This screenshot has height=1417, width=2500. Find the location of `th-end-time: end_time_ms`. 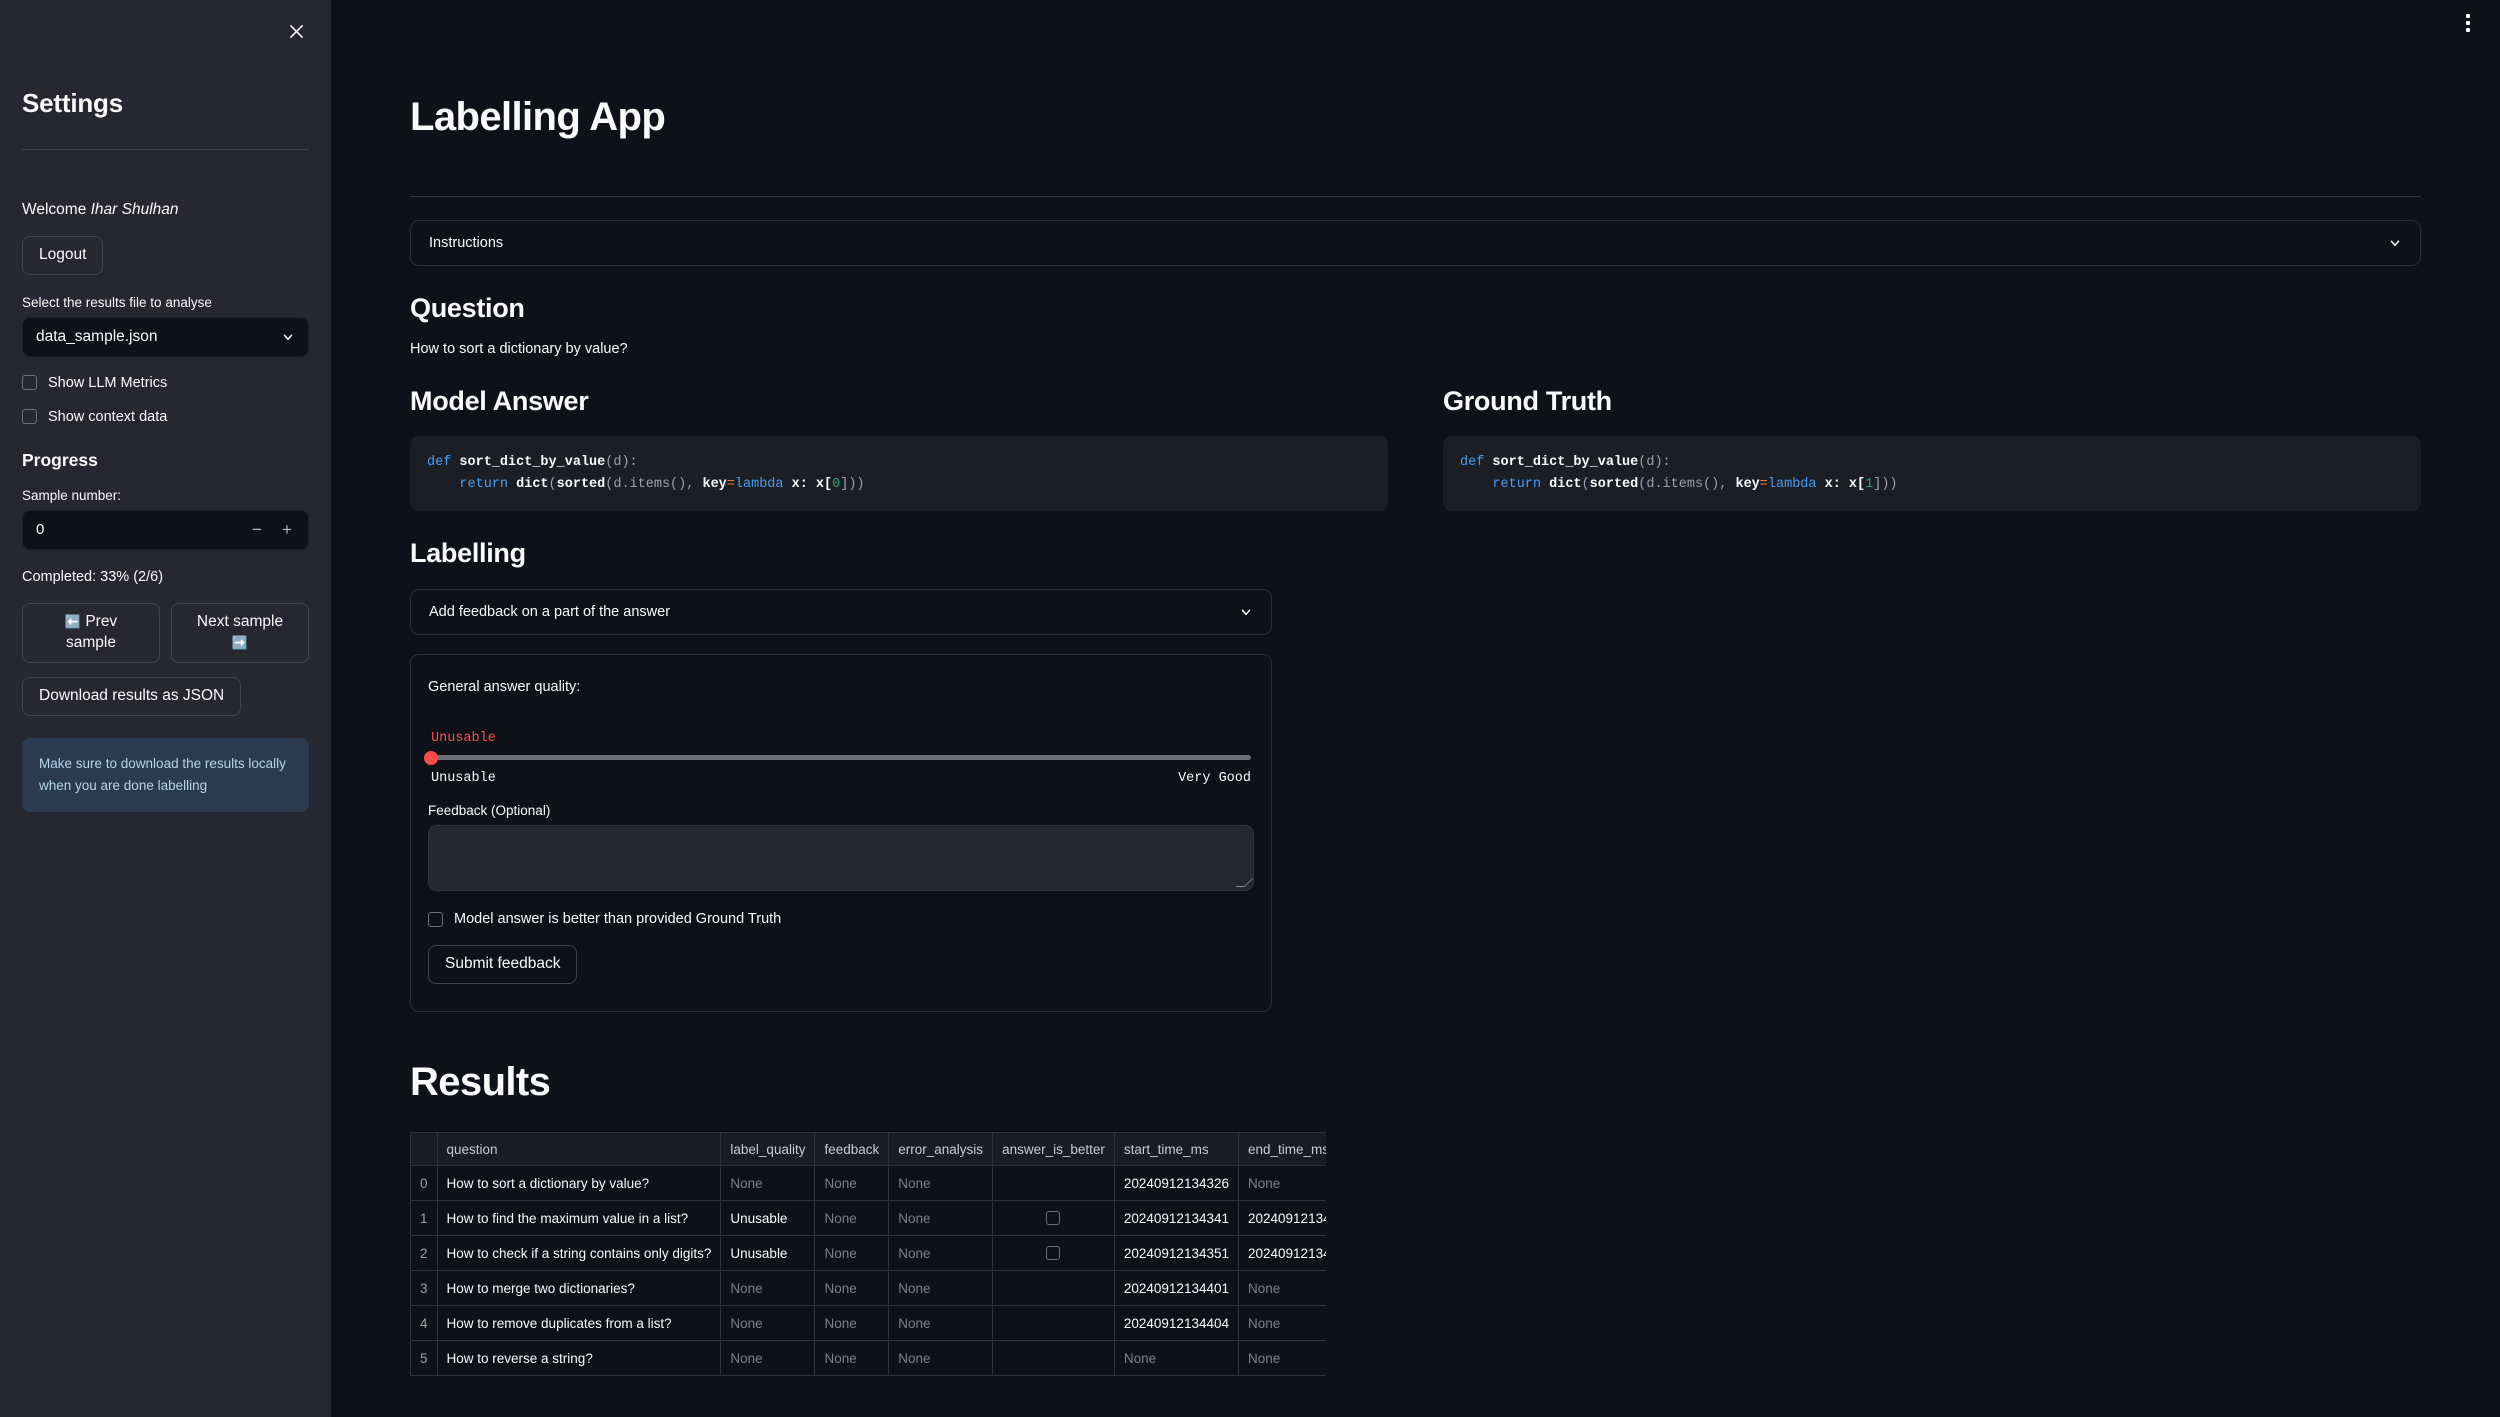

th-end-time: end_time_ms is located at coordinates (1282, 1149).